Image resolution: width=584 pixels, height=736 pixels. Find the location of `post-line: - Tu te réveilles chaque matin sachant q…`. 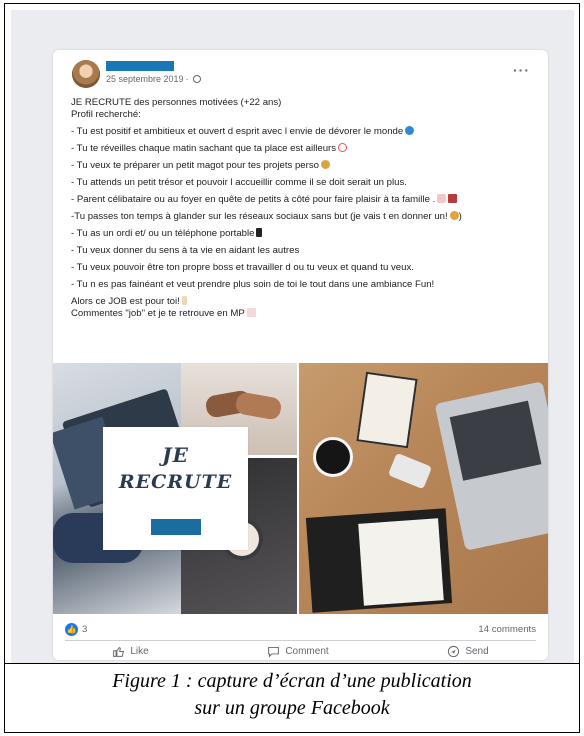

post-line: - Tu te réveilles chaque matin sachant q… is located at coordinates (303, 149).